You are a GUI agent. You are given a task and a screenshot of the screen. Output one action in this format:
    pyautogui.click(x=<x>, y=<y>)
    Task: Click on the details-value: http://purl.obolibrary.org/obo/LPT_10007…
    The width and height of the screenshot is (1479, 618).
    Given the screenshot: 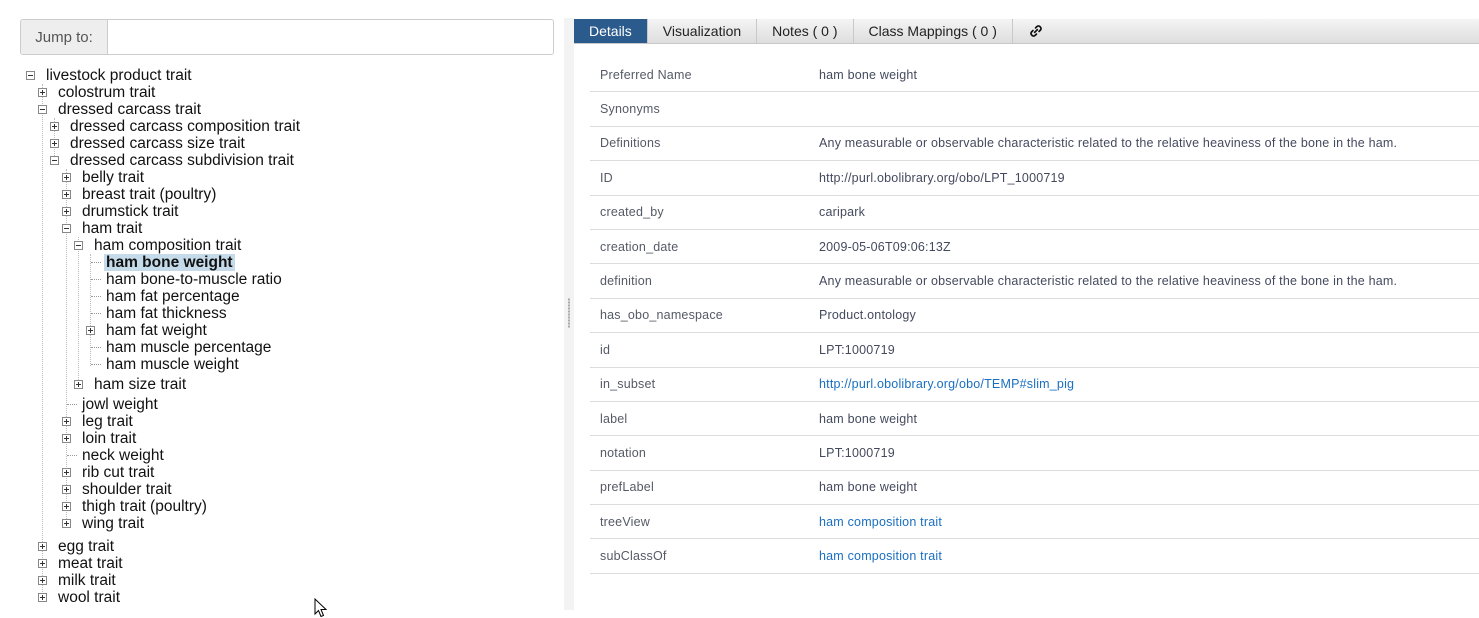 What is the action you would take?
    pyautogui.click(x=942, y=177)
    